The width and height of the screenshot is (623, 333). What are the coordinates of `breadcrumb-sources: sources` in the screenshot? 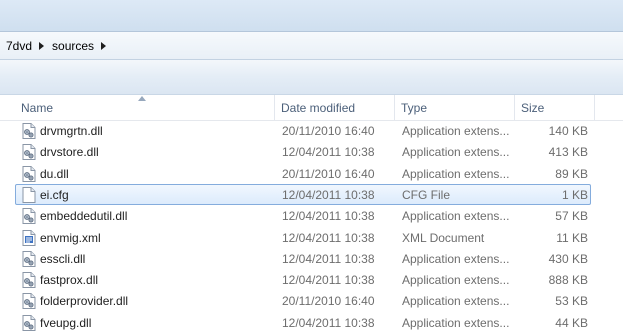 It's located at (77, 45).